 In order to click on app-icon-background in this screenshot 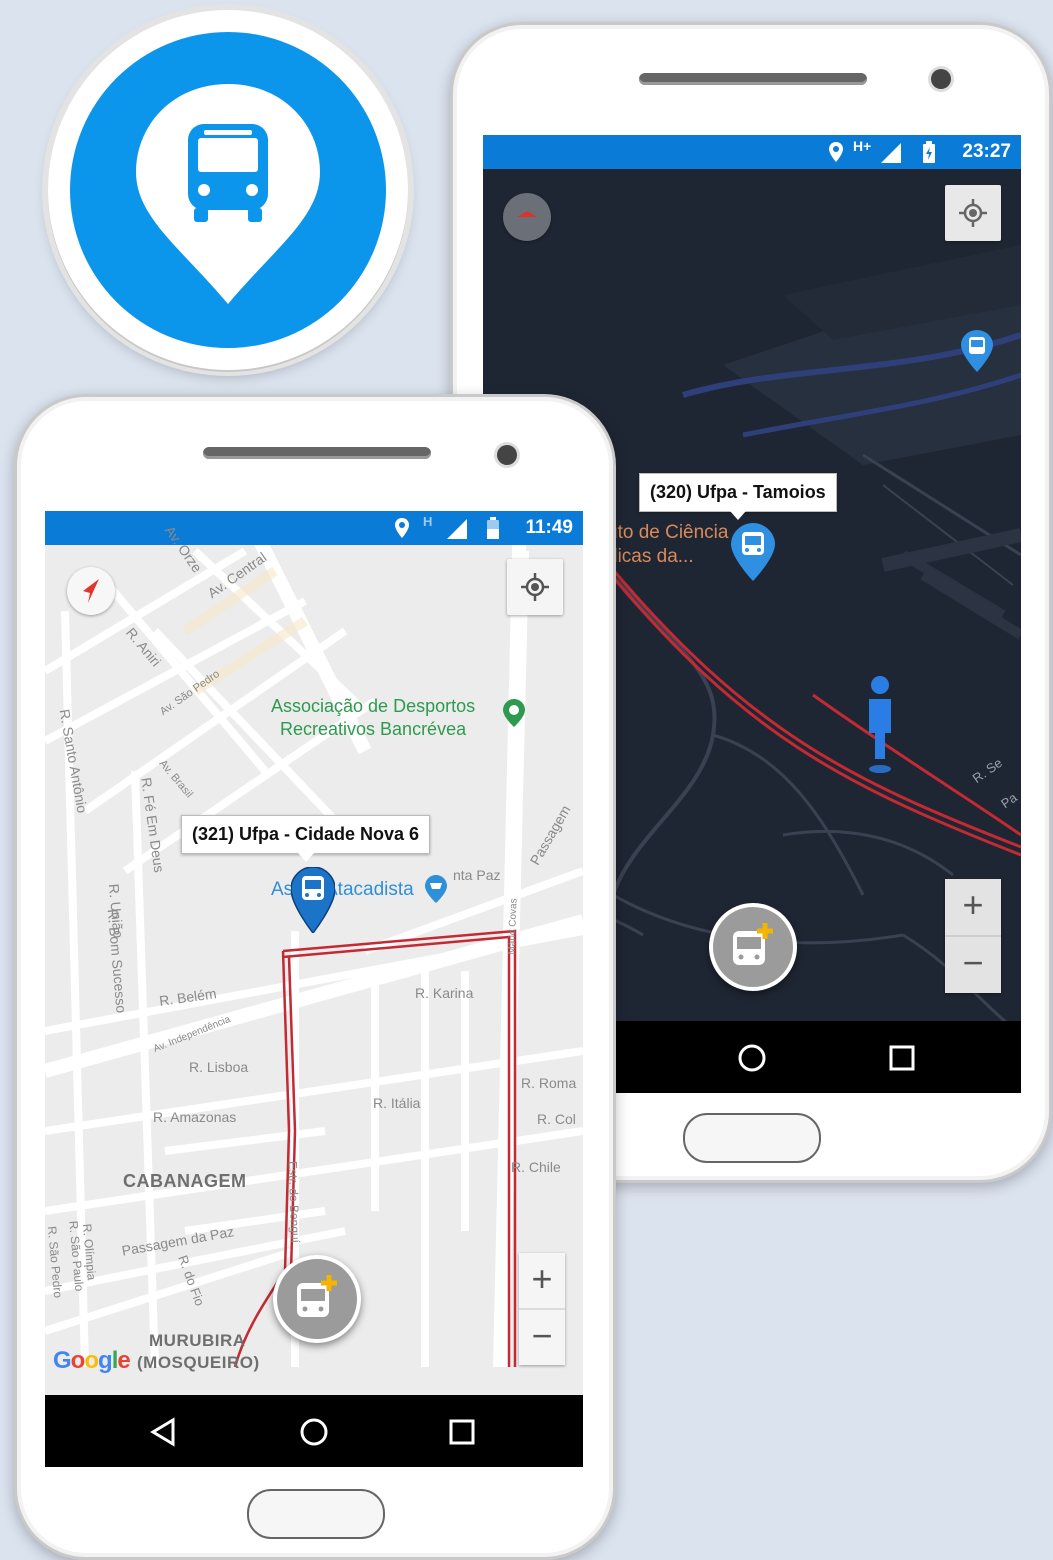, I will do `click(228, 190)`.